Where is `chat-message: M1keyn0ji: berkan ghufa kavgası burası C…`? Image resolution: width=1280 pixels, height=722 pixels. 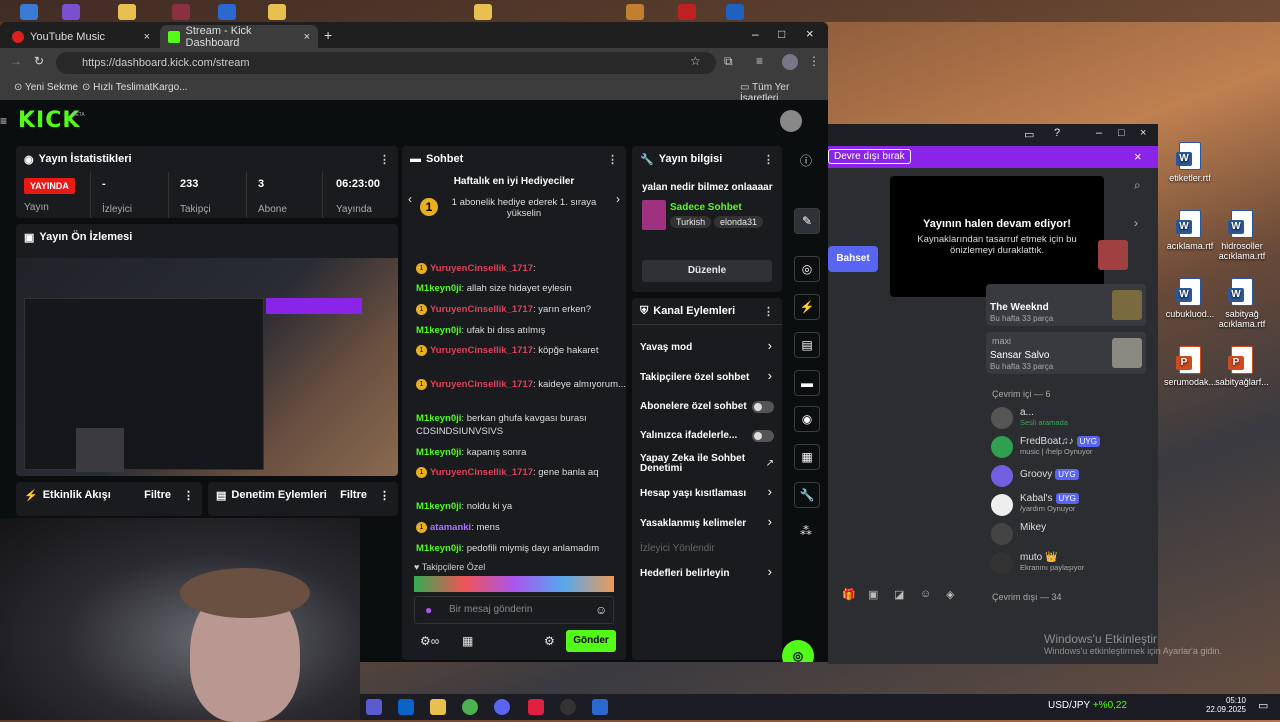
chat-message: M1keyn0ji: berkan ghufa kavgası burası C… is located at coordinates (521, 425).